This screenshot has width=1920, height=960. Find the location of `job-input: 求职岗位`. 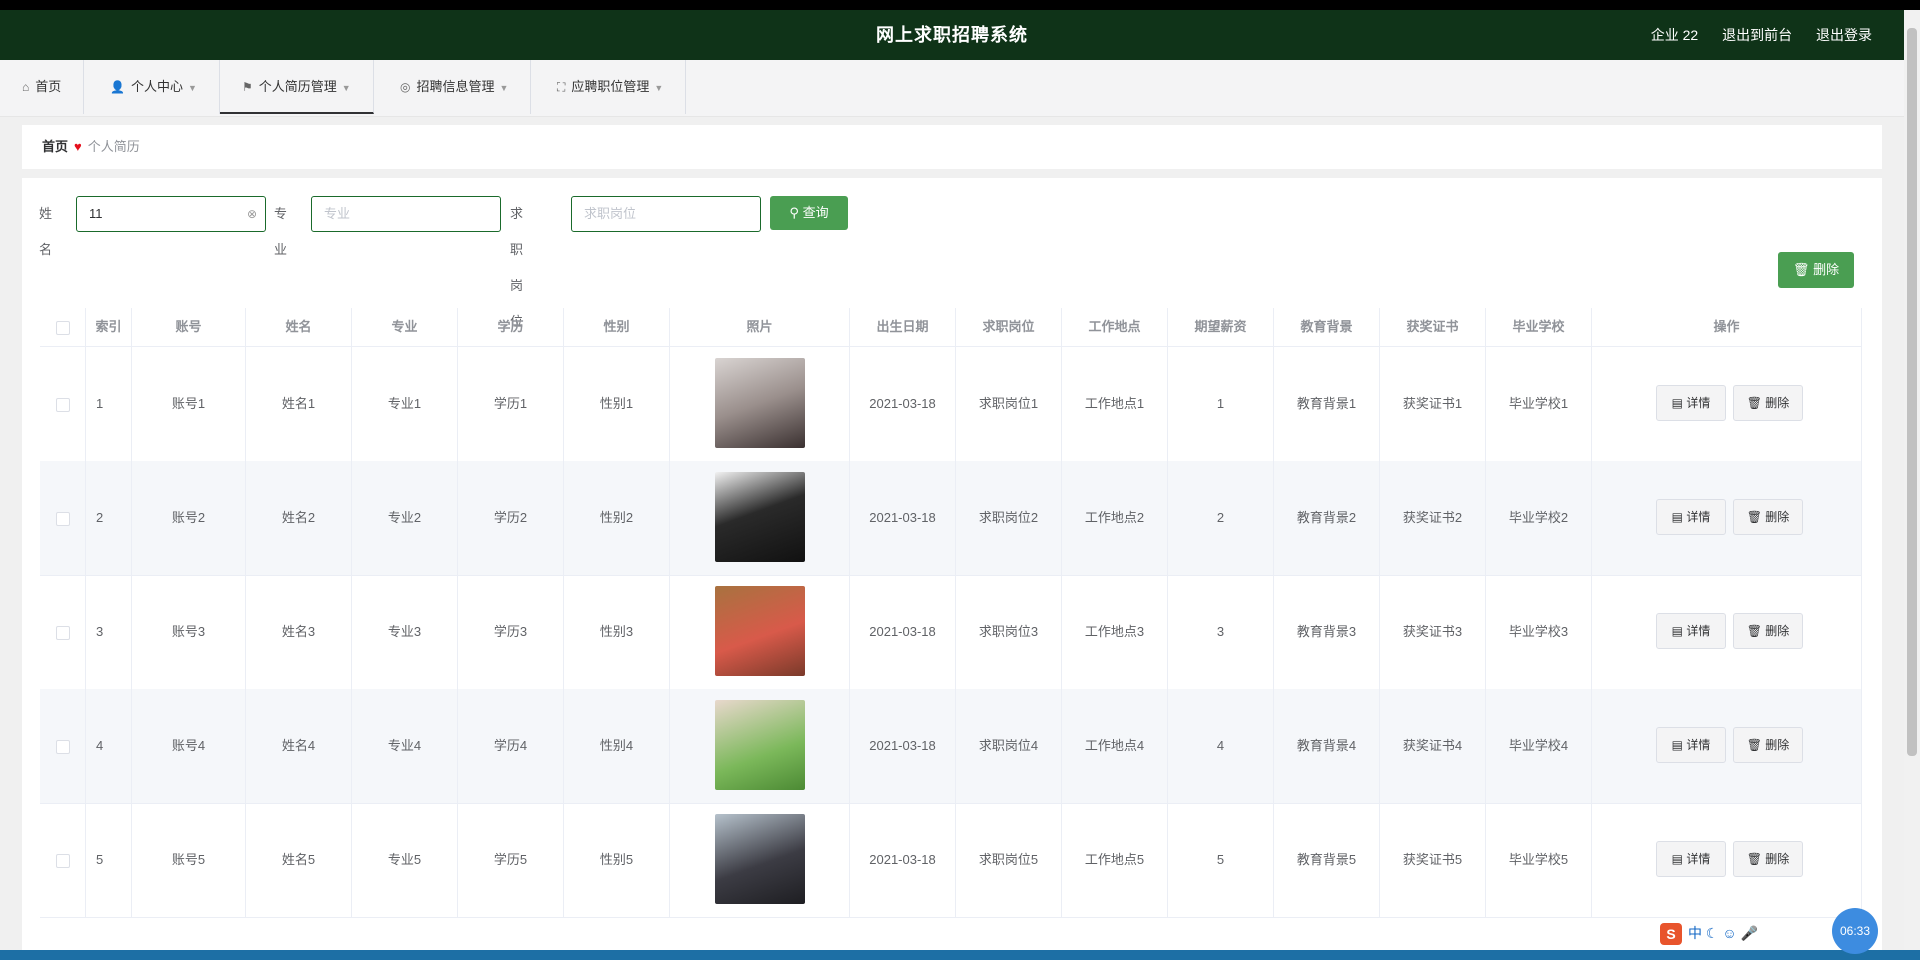

job-input: 求职岗位 is located at coordinates (666, 214).